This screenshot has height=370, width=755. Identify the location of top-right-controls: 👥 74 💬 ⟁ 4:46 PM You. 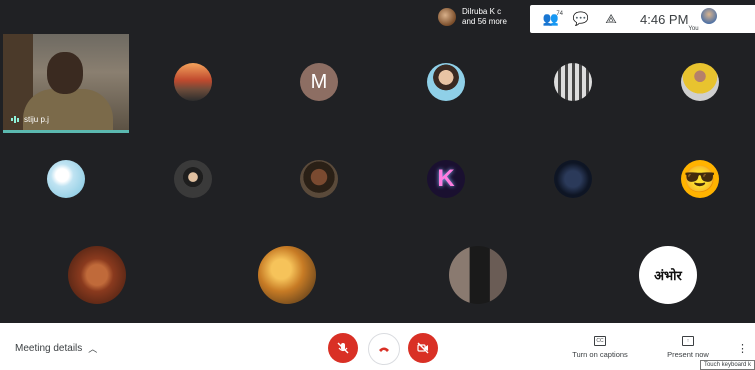
(642, 19).